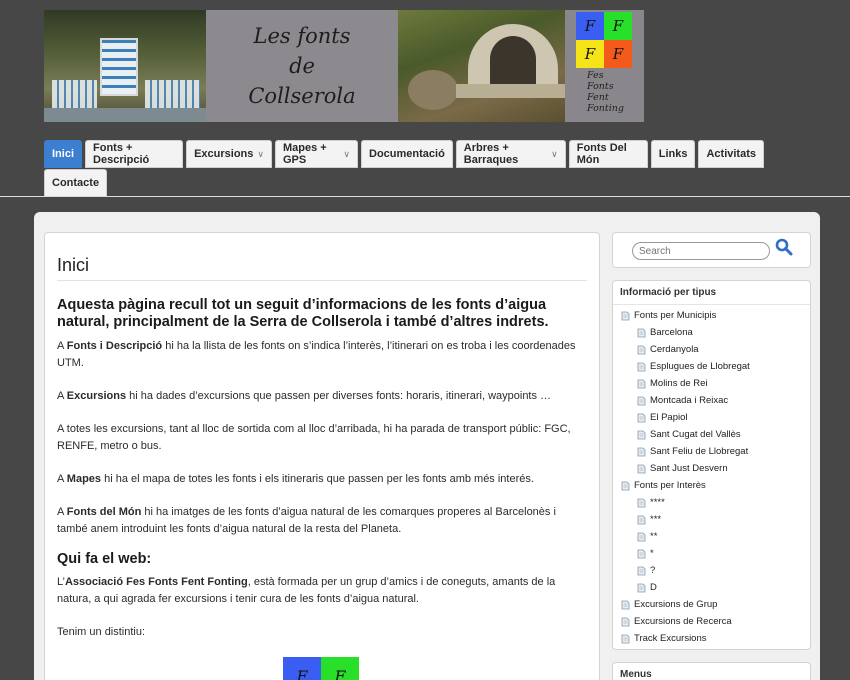 This screenshot has width=850, height=680. I want to click on logo-word: Fes, so click(595, 75).